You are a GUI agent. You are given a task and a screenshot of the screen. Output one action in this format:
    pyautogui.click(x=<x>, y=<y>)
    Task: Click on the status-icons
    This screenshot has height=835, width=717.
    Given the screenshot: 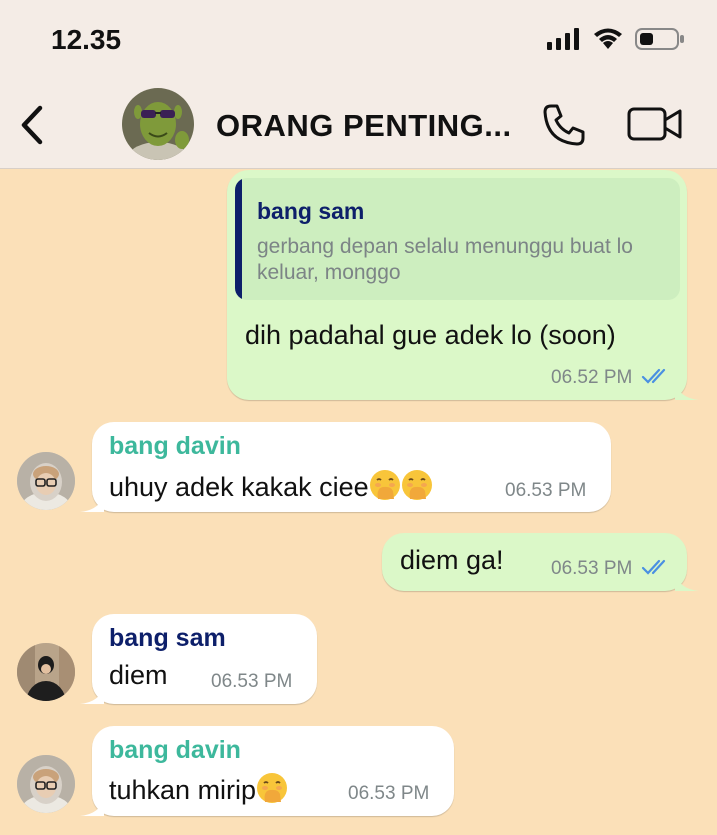 What is the action you would take?
    pyautogui.click(x=616, y=39)
    